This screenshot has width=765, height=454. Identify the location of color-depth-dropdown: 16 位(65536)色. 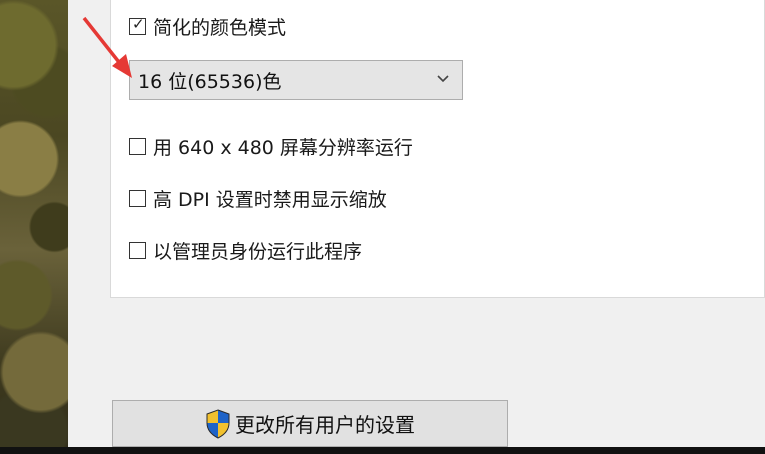
(296, 80).